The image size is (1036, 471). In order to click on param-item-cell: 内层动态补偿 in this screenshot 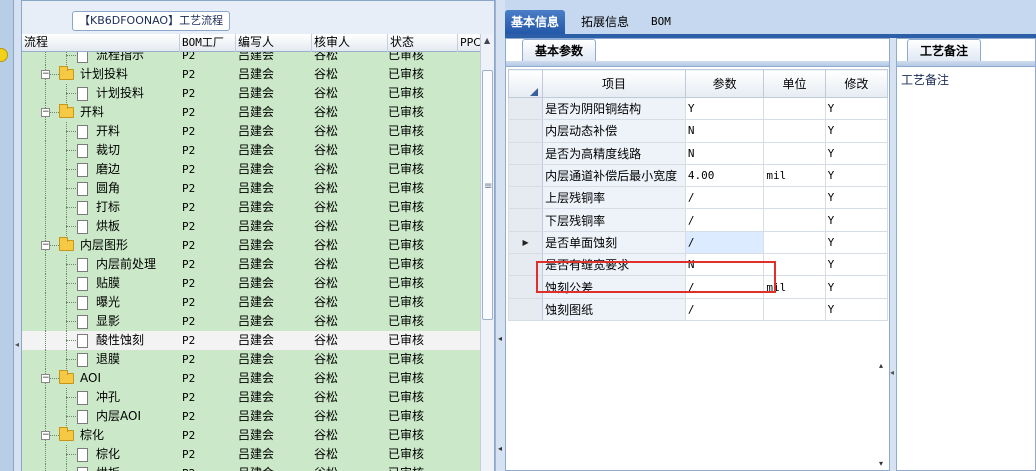, I will do `click(614, 131)`.